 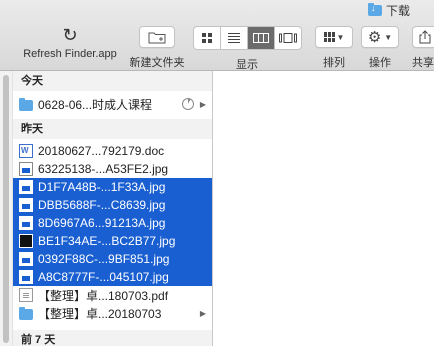 What do you see at coordinates (101, 151) in the screenshot?
I see `file-name: 20180627...792179.doc` at bounding box center [101, 151].